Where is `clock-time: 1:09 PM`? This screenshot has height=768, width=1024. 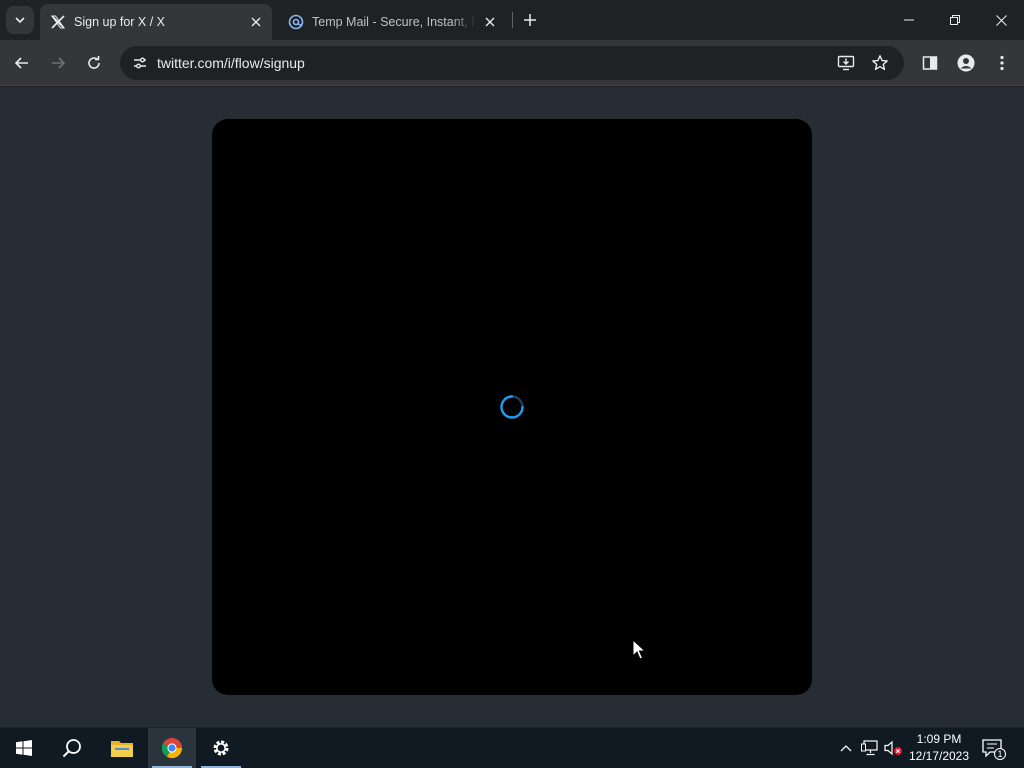
clock-time: 1:09 PM is located at coordinates (939, 739).